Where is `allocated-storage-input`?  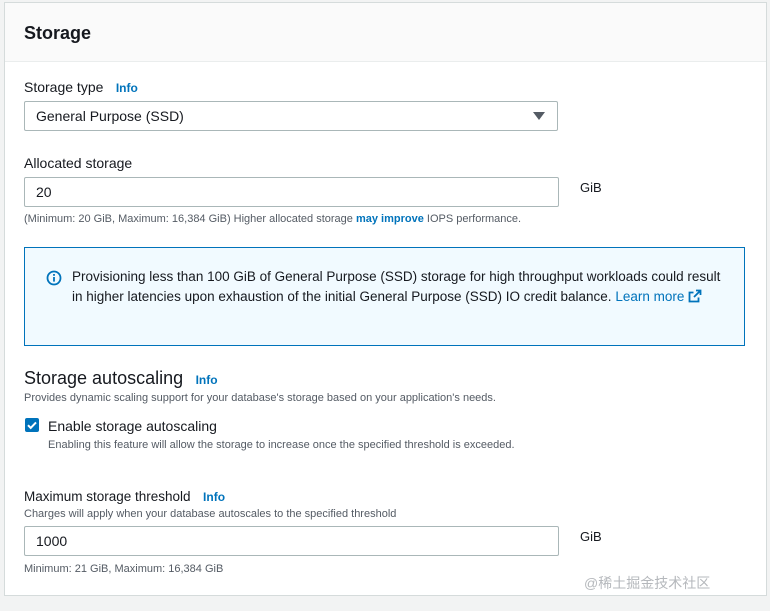
allocated-storage-input is located at coordinates (291, 192).